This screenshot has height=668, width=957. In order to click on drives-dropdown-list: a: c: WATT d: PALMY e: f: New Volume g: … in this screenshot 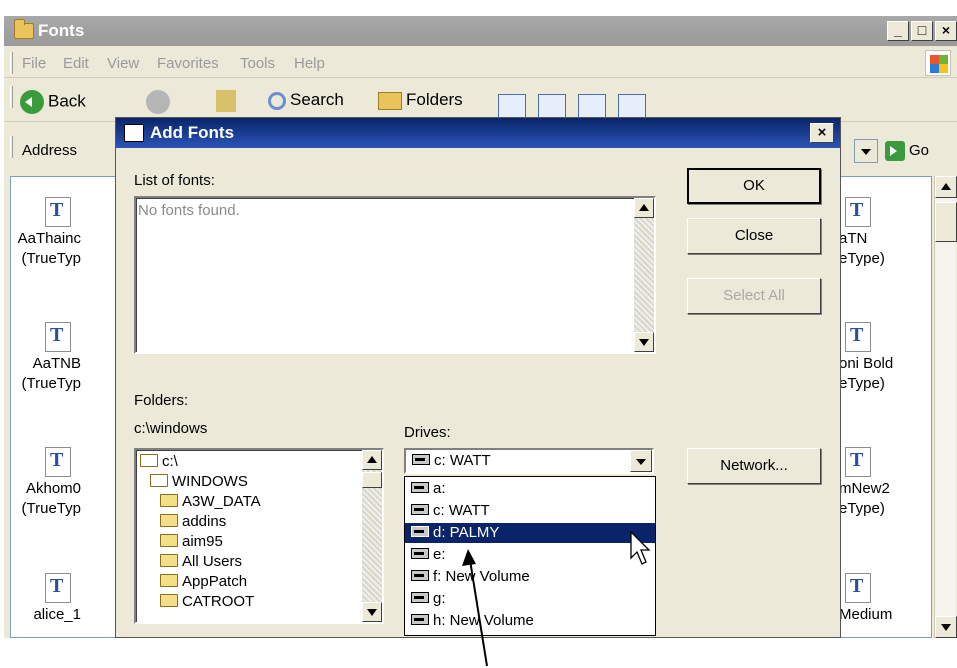, I will do `click(530, 556)`.